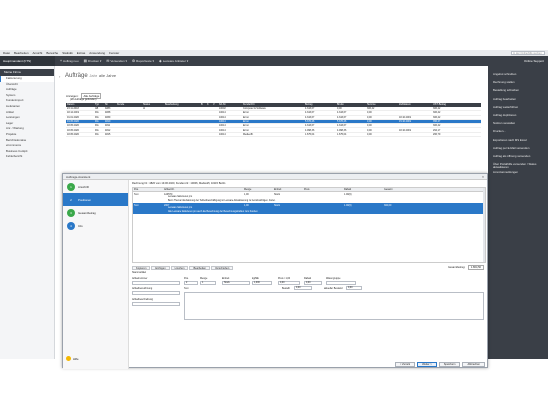 Image resolution: width=548 pixels, height=410 pixels. What do you see at coordinates (81, 53) in the screenshot?
I see `menu-extras: Extras` at bounding box center [81, 53].